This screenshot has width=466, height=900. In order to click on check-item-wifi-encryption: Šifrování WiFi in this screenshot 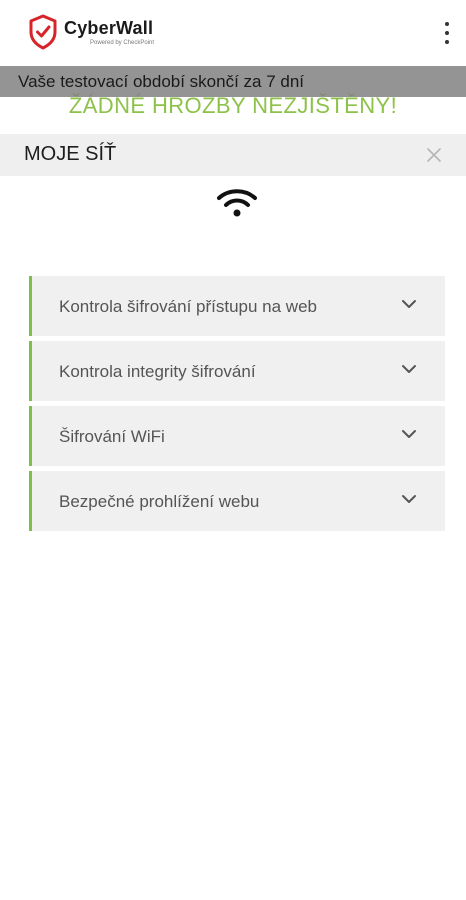, I will do `click(237, 436)`.